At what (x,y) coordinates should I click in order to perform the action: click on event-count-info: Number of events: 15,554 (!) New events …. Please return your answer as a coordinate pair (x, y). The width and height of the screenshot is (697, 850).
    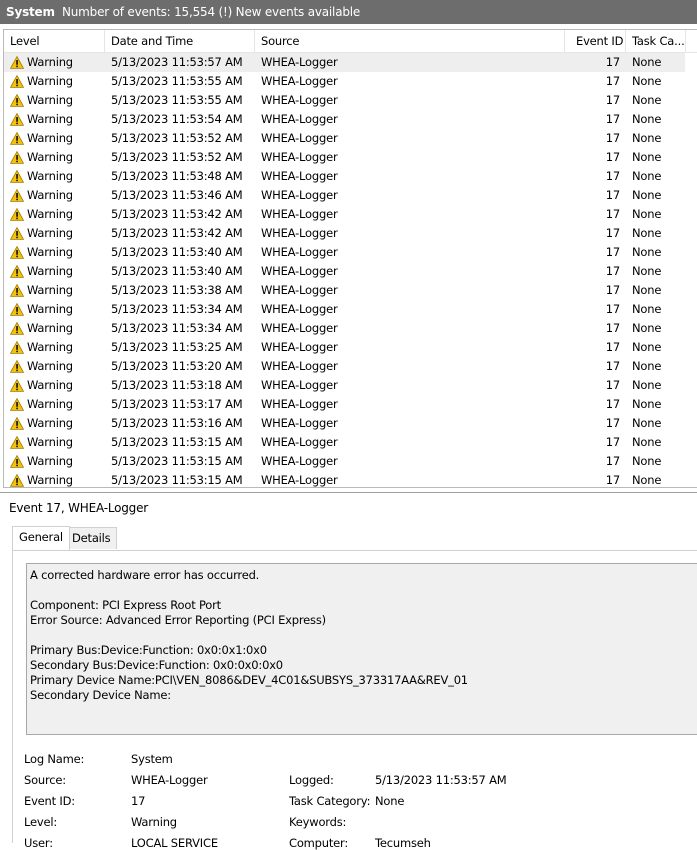
    Looking at the image, I should click on (211, 12).